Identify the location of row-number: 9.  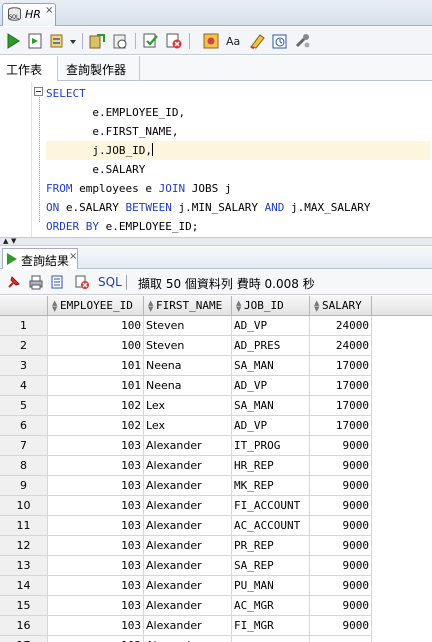
(24, 486).